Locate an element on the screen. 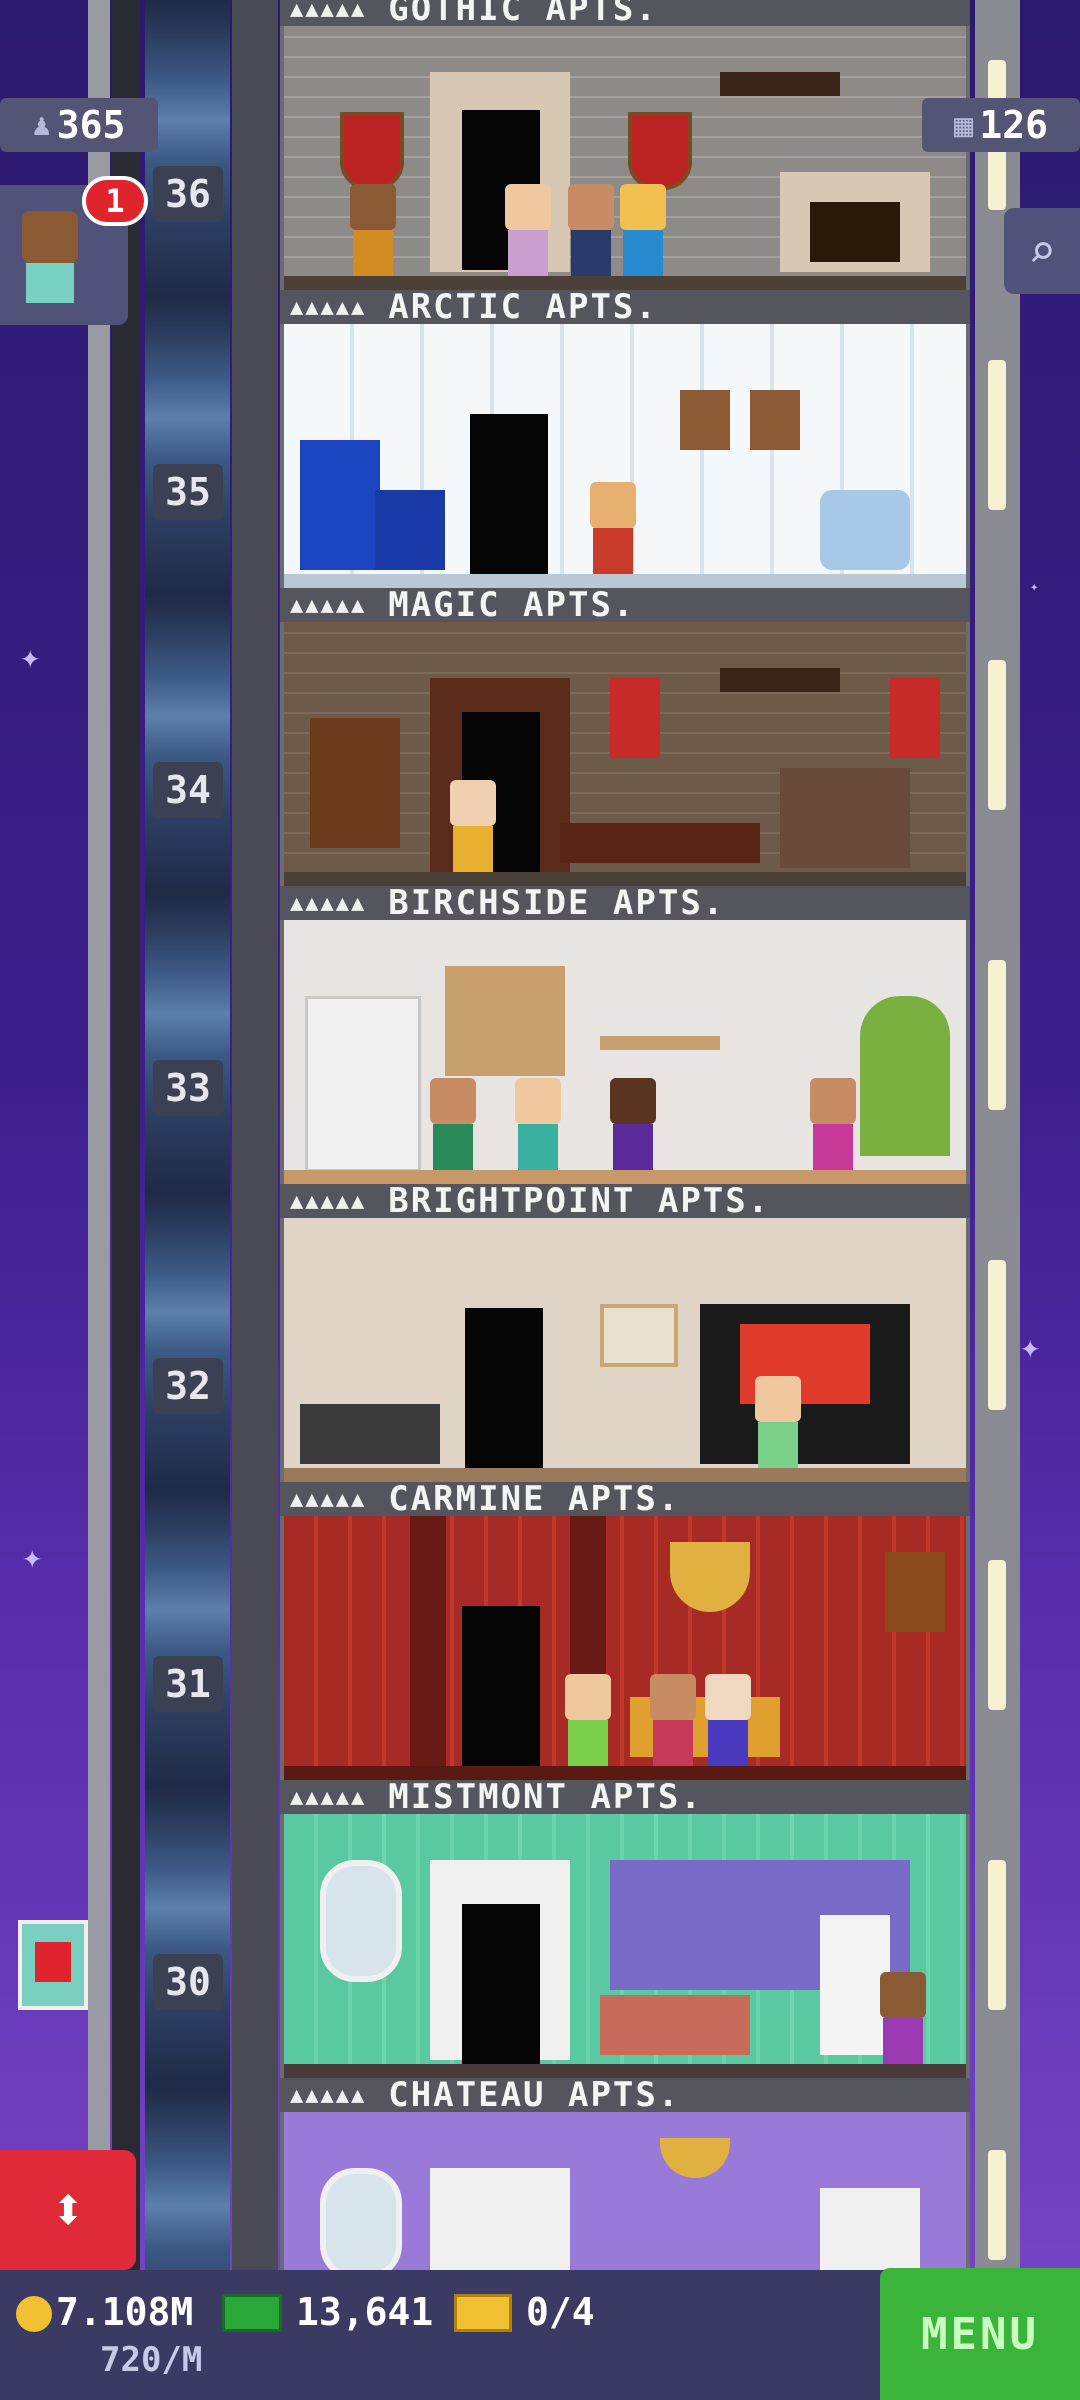  menu-button: MENU is located at coordinates (980, 2334).